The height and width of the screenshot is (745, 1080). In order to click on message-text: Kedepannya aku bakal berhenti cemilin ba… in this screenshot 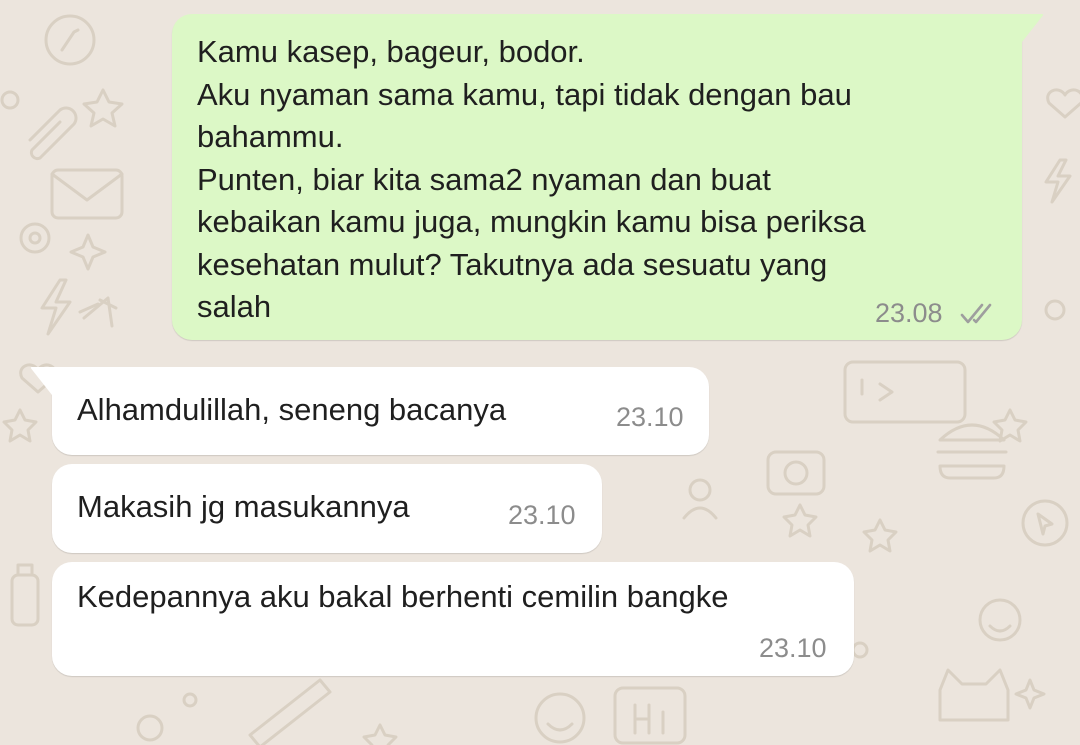, I will do `click(403, 596)`.